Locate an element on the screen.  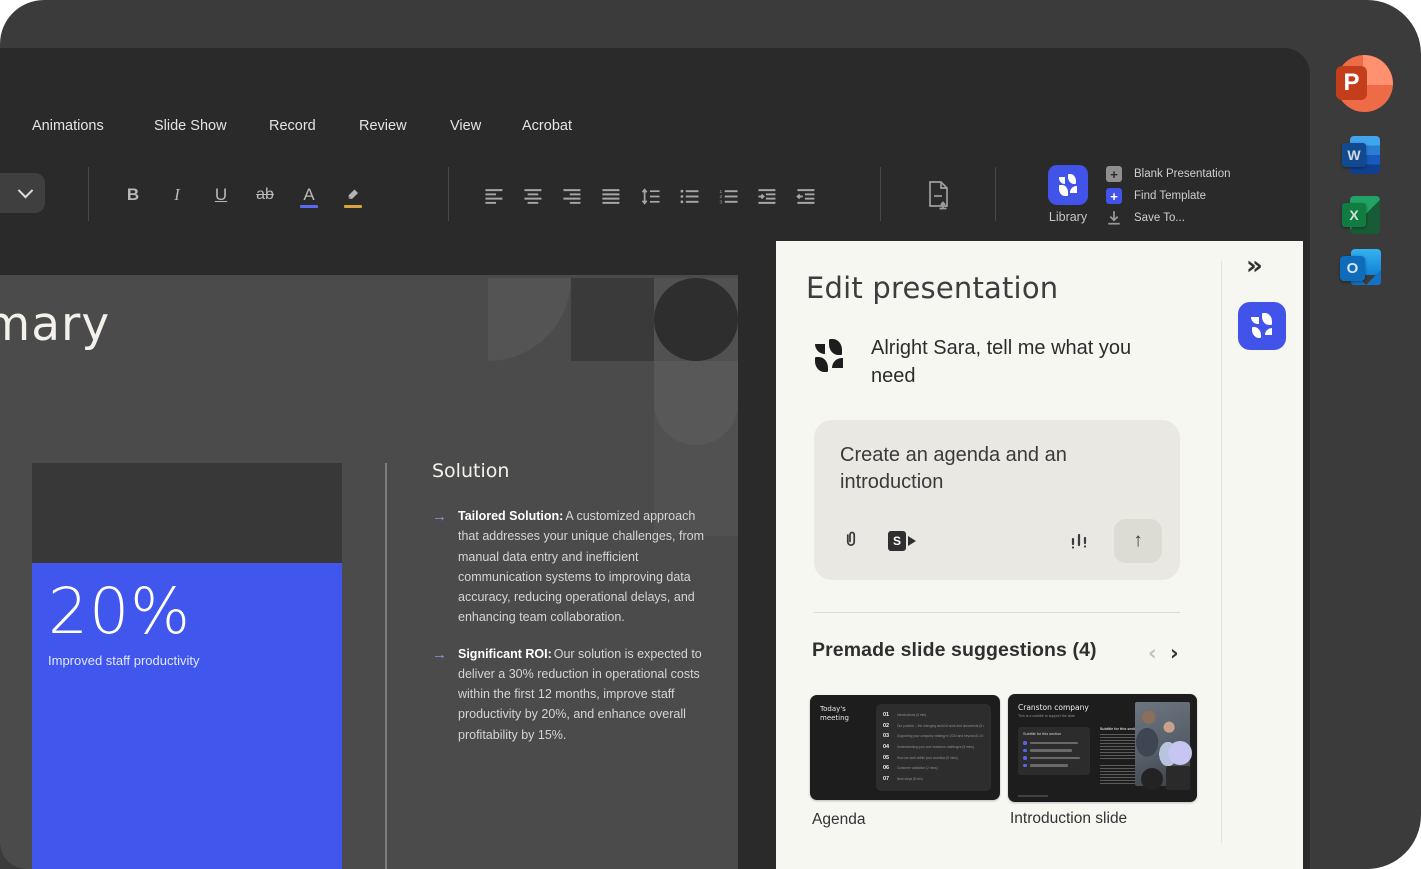
decor-arch is located at coordinates (696, 403).